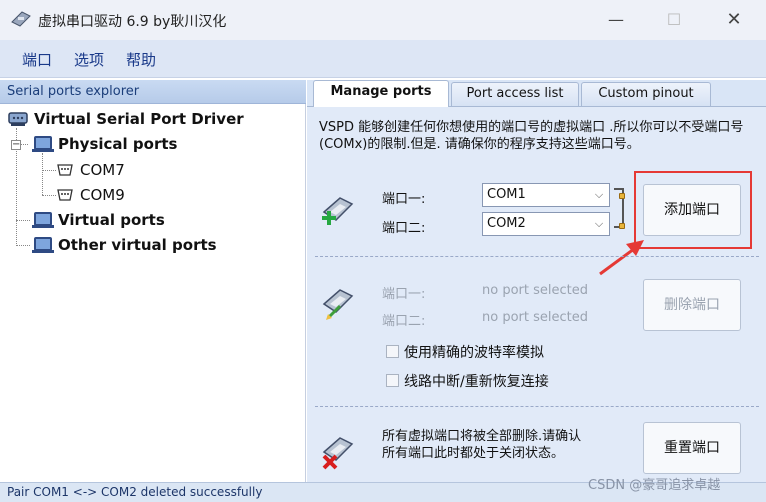 The height and width of the screenshot is (502, 766). What do you see at coordinates (37, 59) in the screenshot?
I see `menu-ports: 端口` at bounding box center [37, 59].